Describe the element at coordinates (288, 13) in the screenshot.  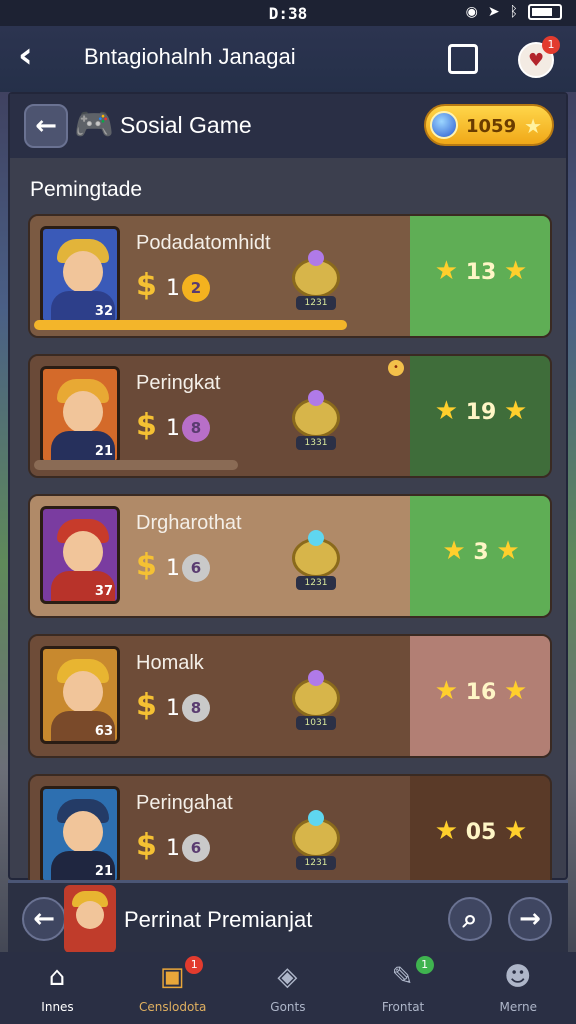
I see `status-bar: D:38 ◉ ➤ ᛒ` at that location.